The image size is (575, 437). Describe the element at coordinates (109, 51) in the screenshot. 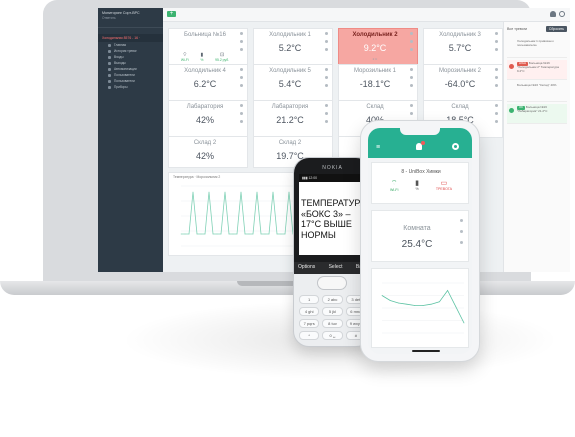

I see `history-icon` at that location.